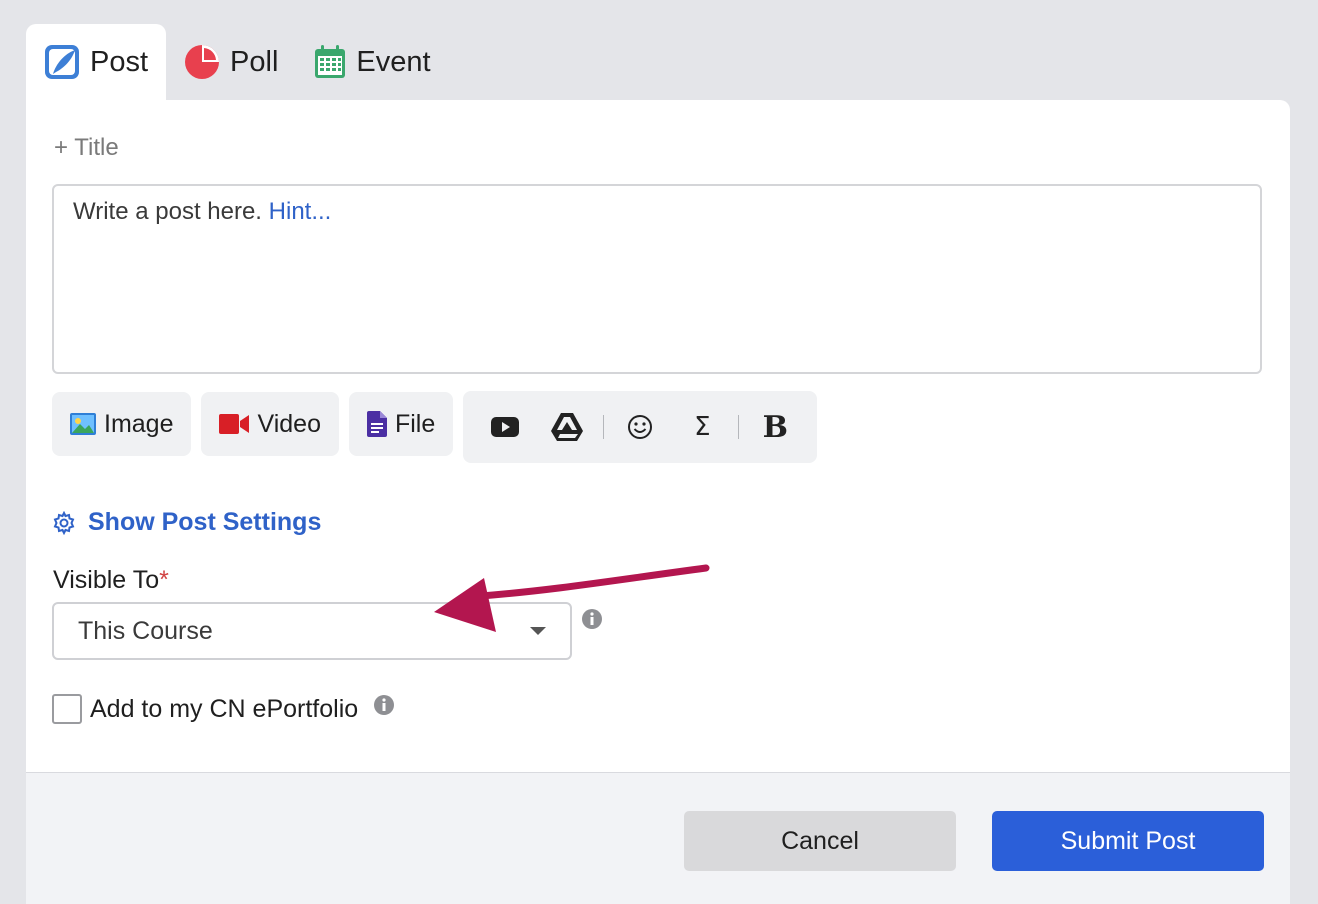 The width and height of the screenshot is (1318, 904). I want to click on video-camera-icon, so click(234, 424).